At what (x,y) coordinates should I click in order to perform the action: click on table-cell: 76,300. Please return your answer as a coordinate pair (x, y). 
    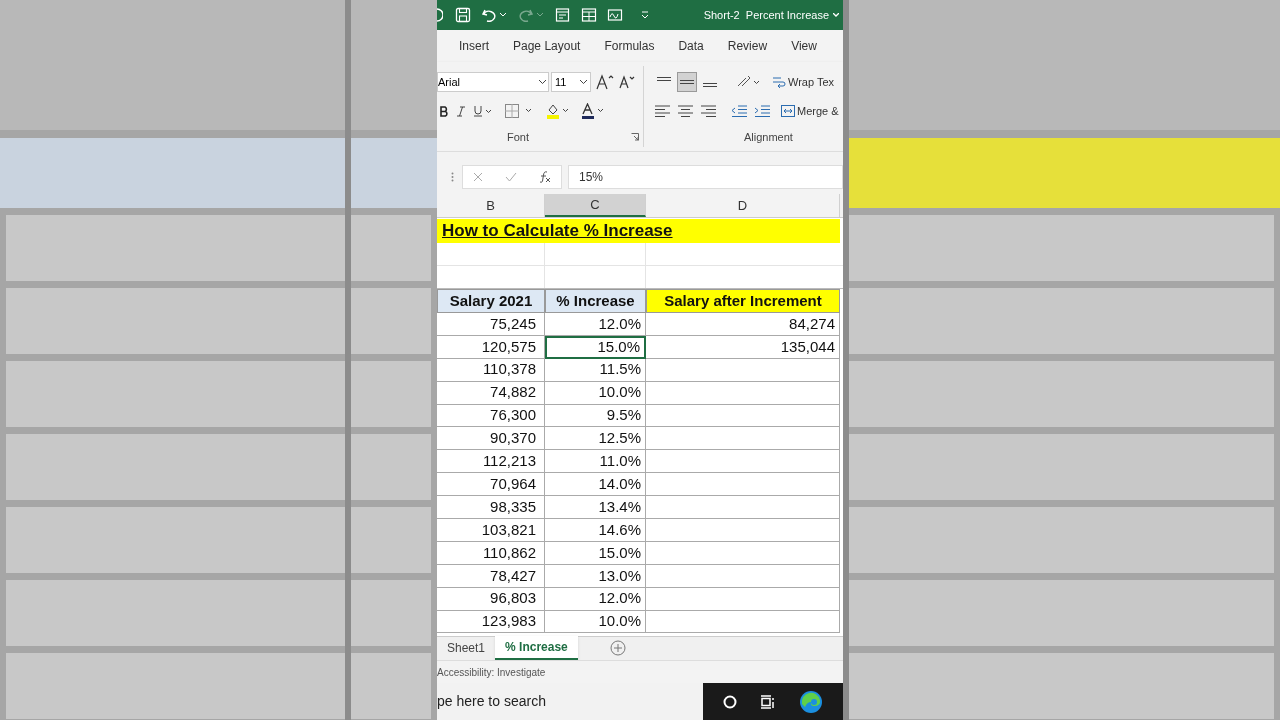
    Looking at the image, I should click on (491, 416).